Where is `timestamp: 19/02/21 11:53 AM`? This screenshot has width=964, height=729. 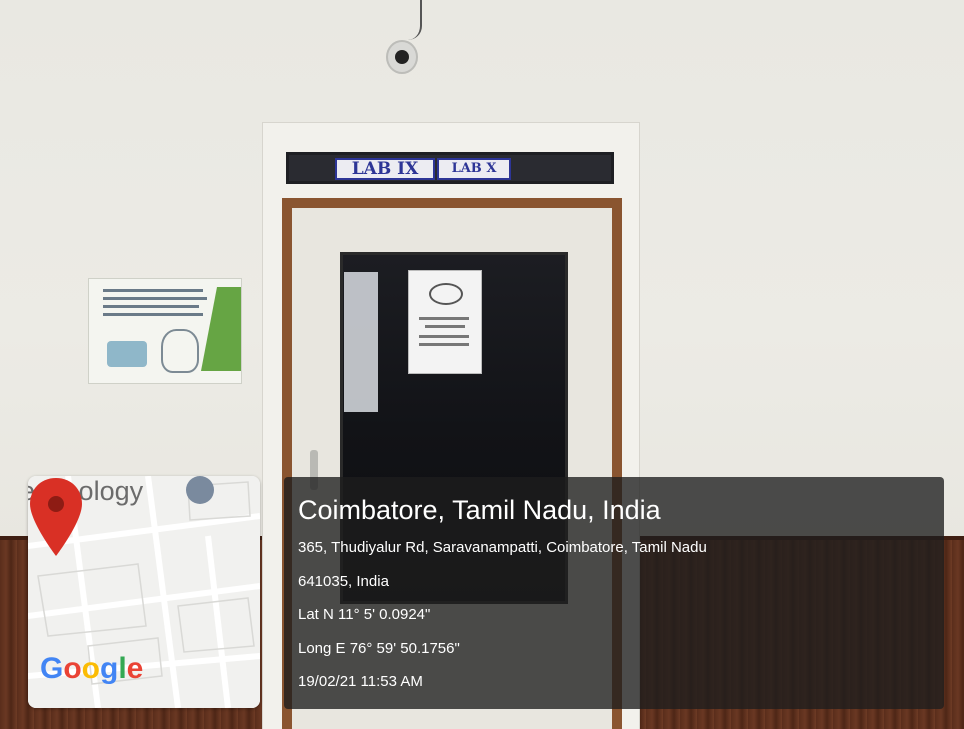
timestamp: 19/02/21 11:53 AM is located at coordinates (360, 681).